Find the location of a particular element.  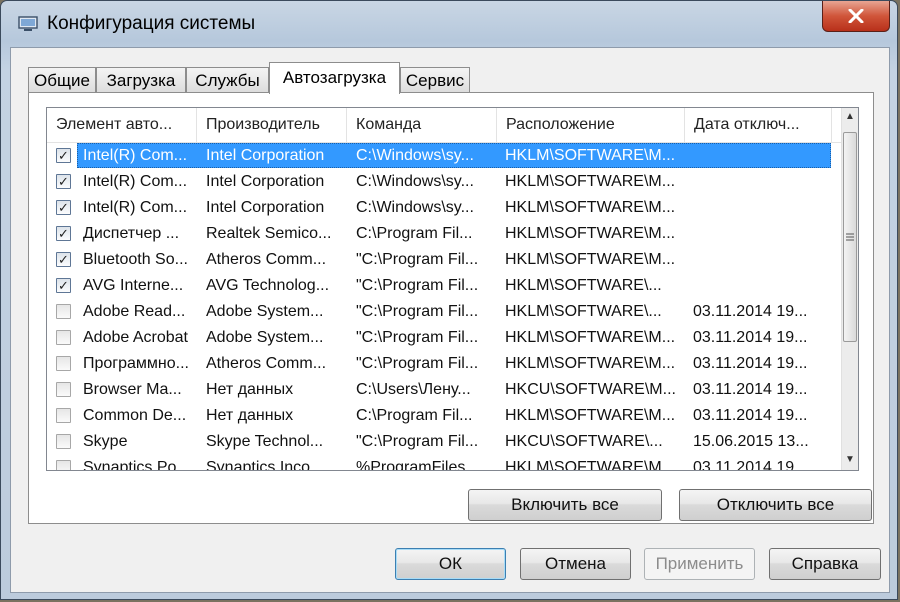

scroll-grip-icon is located at coordinates (850, 237).